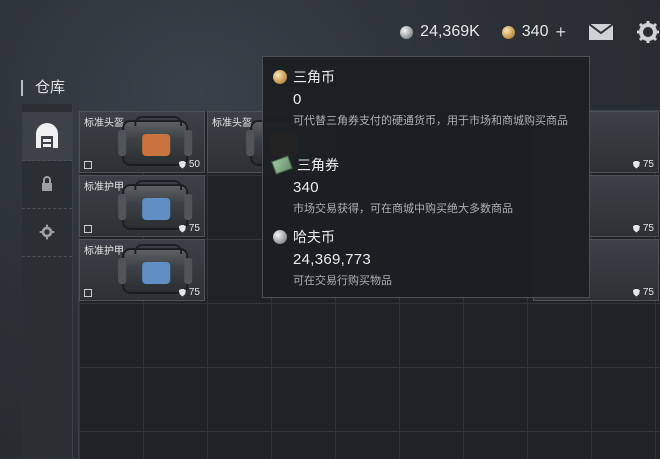 This screenshot has width=660, height=459. I want to click on tooltip-entry-sanjiao-coin: 三角币 0 可代替三角券支付的硬通货币，用于市场和商城购买商品, so click(432, 98).